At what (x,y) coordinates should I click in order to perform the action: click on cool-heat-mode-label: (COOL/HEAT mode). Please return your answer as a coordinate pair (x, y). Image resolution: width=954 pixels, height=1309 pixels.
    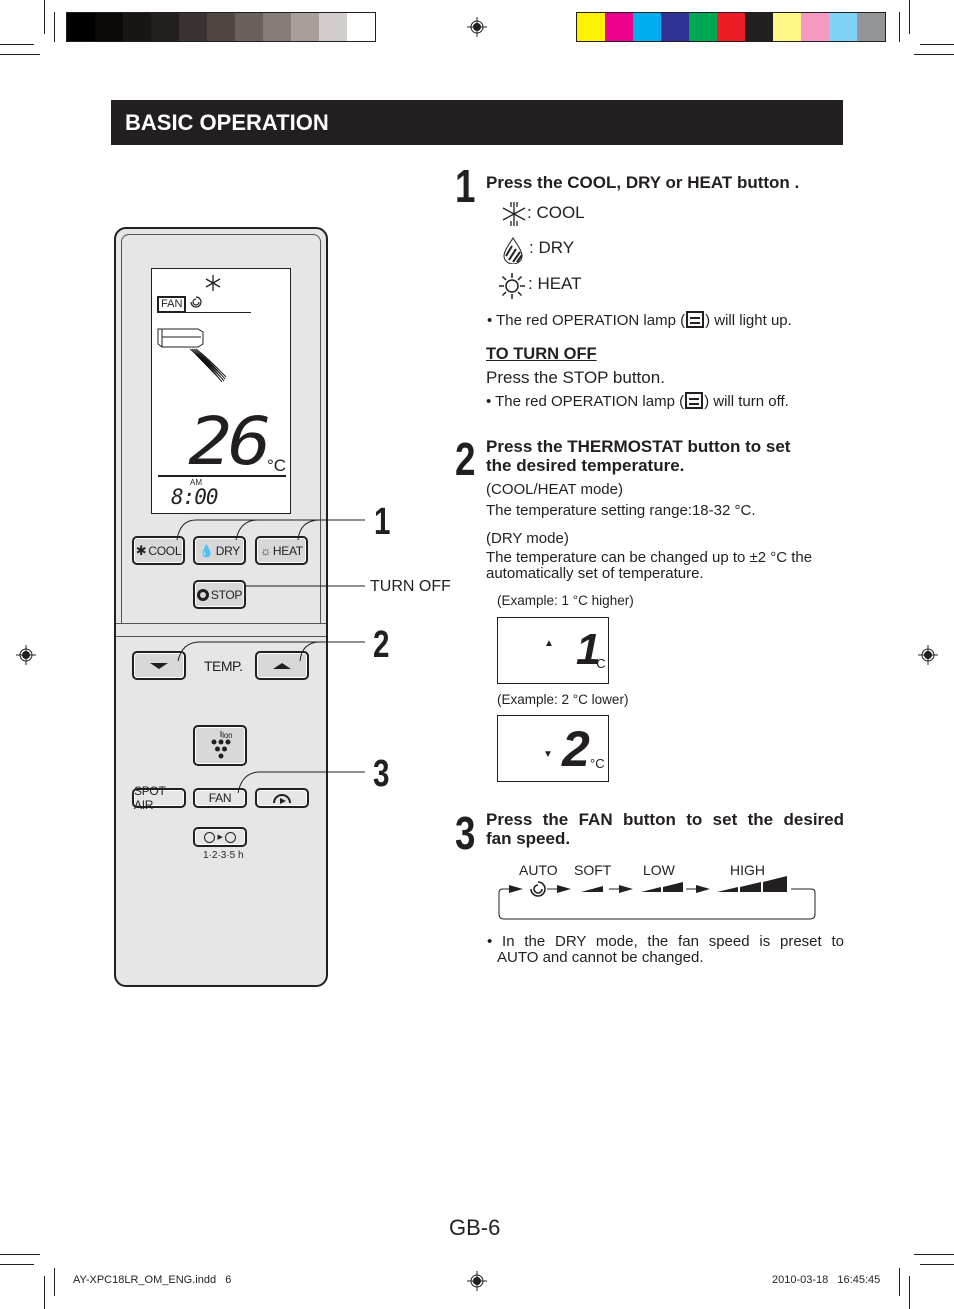
    Looking at the image, I should click on (554, 489).